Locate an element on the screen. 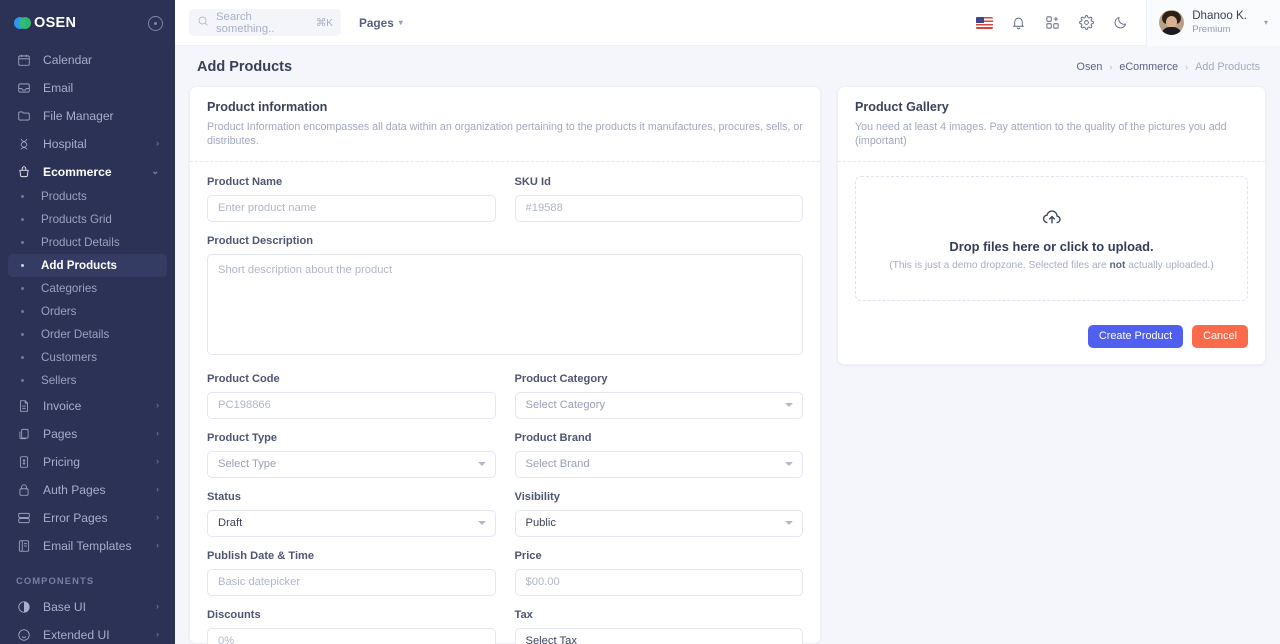 This screenshot has width=1280, height=644. sidebar-item-invoice: Invoice › is located at coordinates (87, 405).